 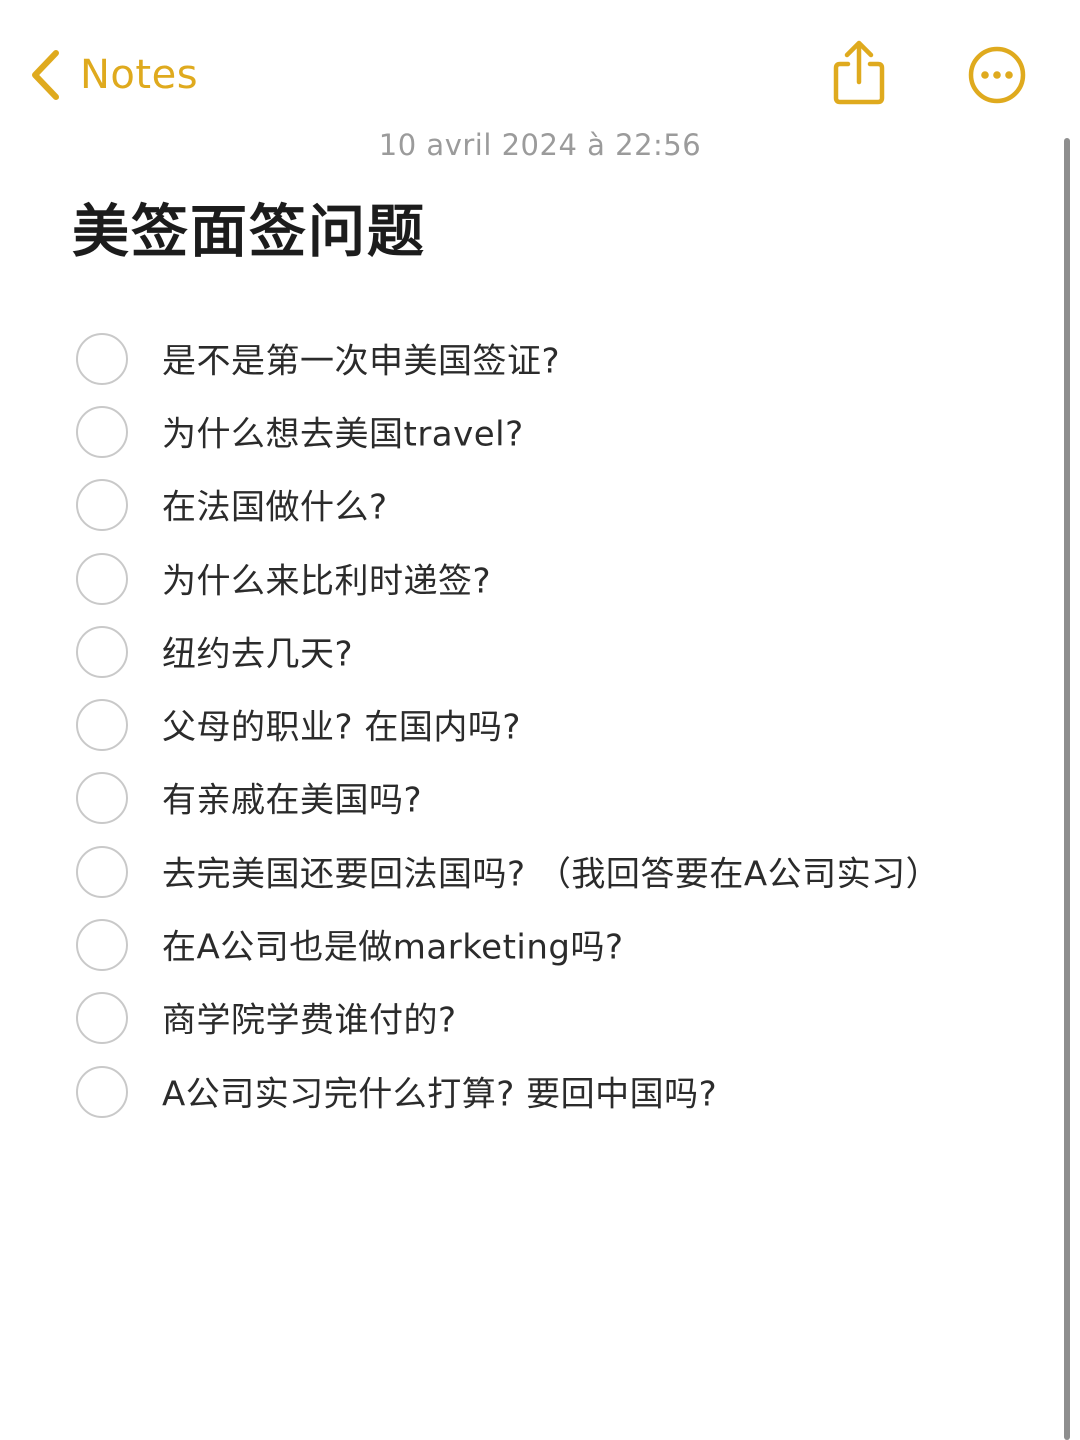 I want to click on checklist-item: 在A公司也是做marketing吗?, so click(x=530, y=944).